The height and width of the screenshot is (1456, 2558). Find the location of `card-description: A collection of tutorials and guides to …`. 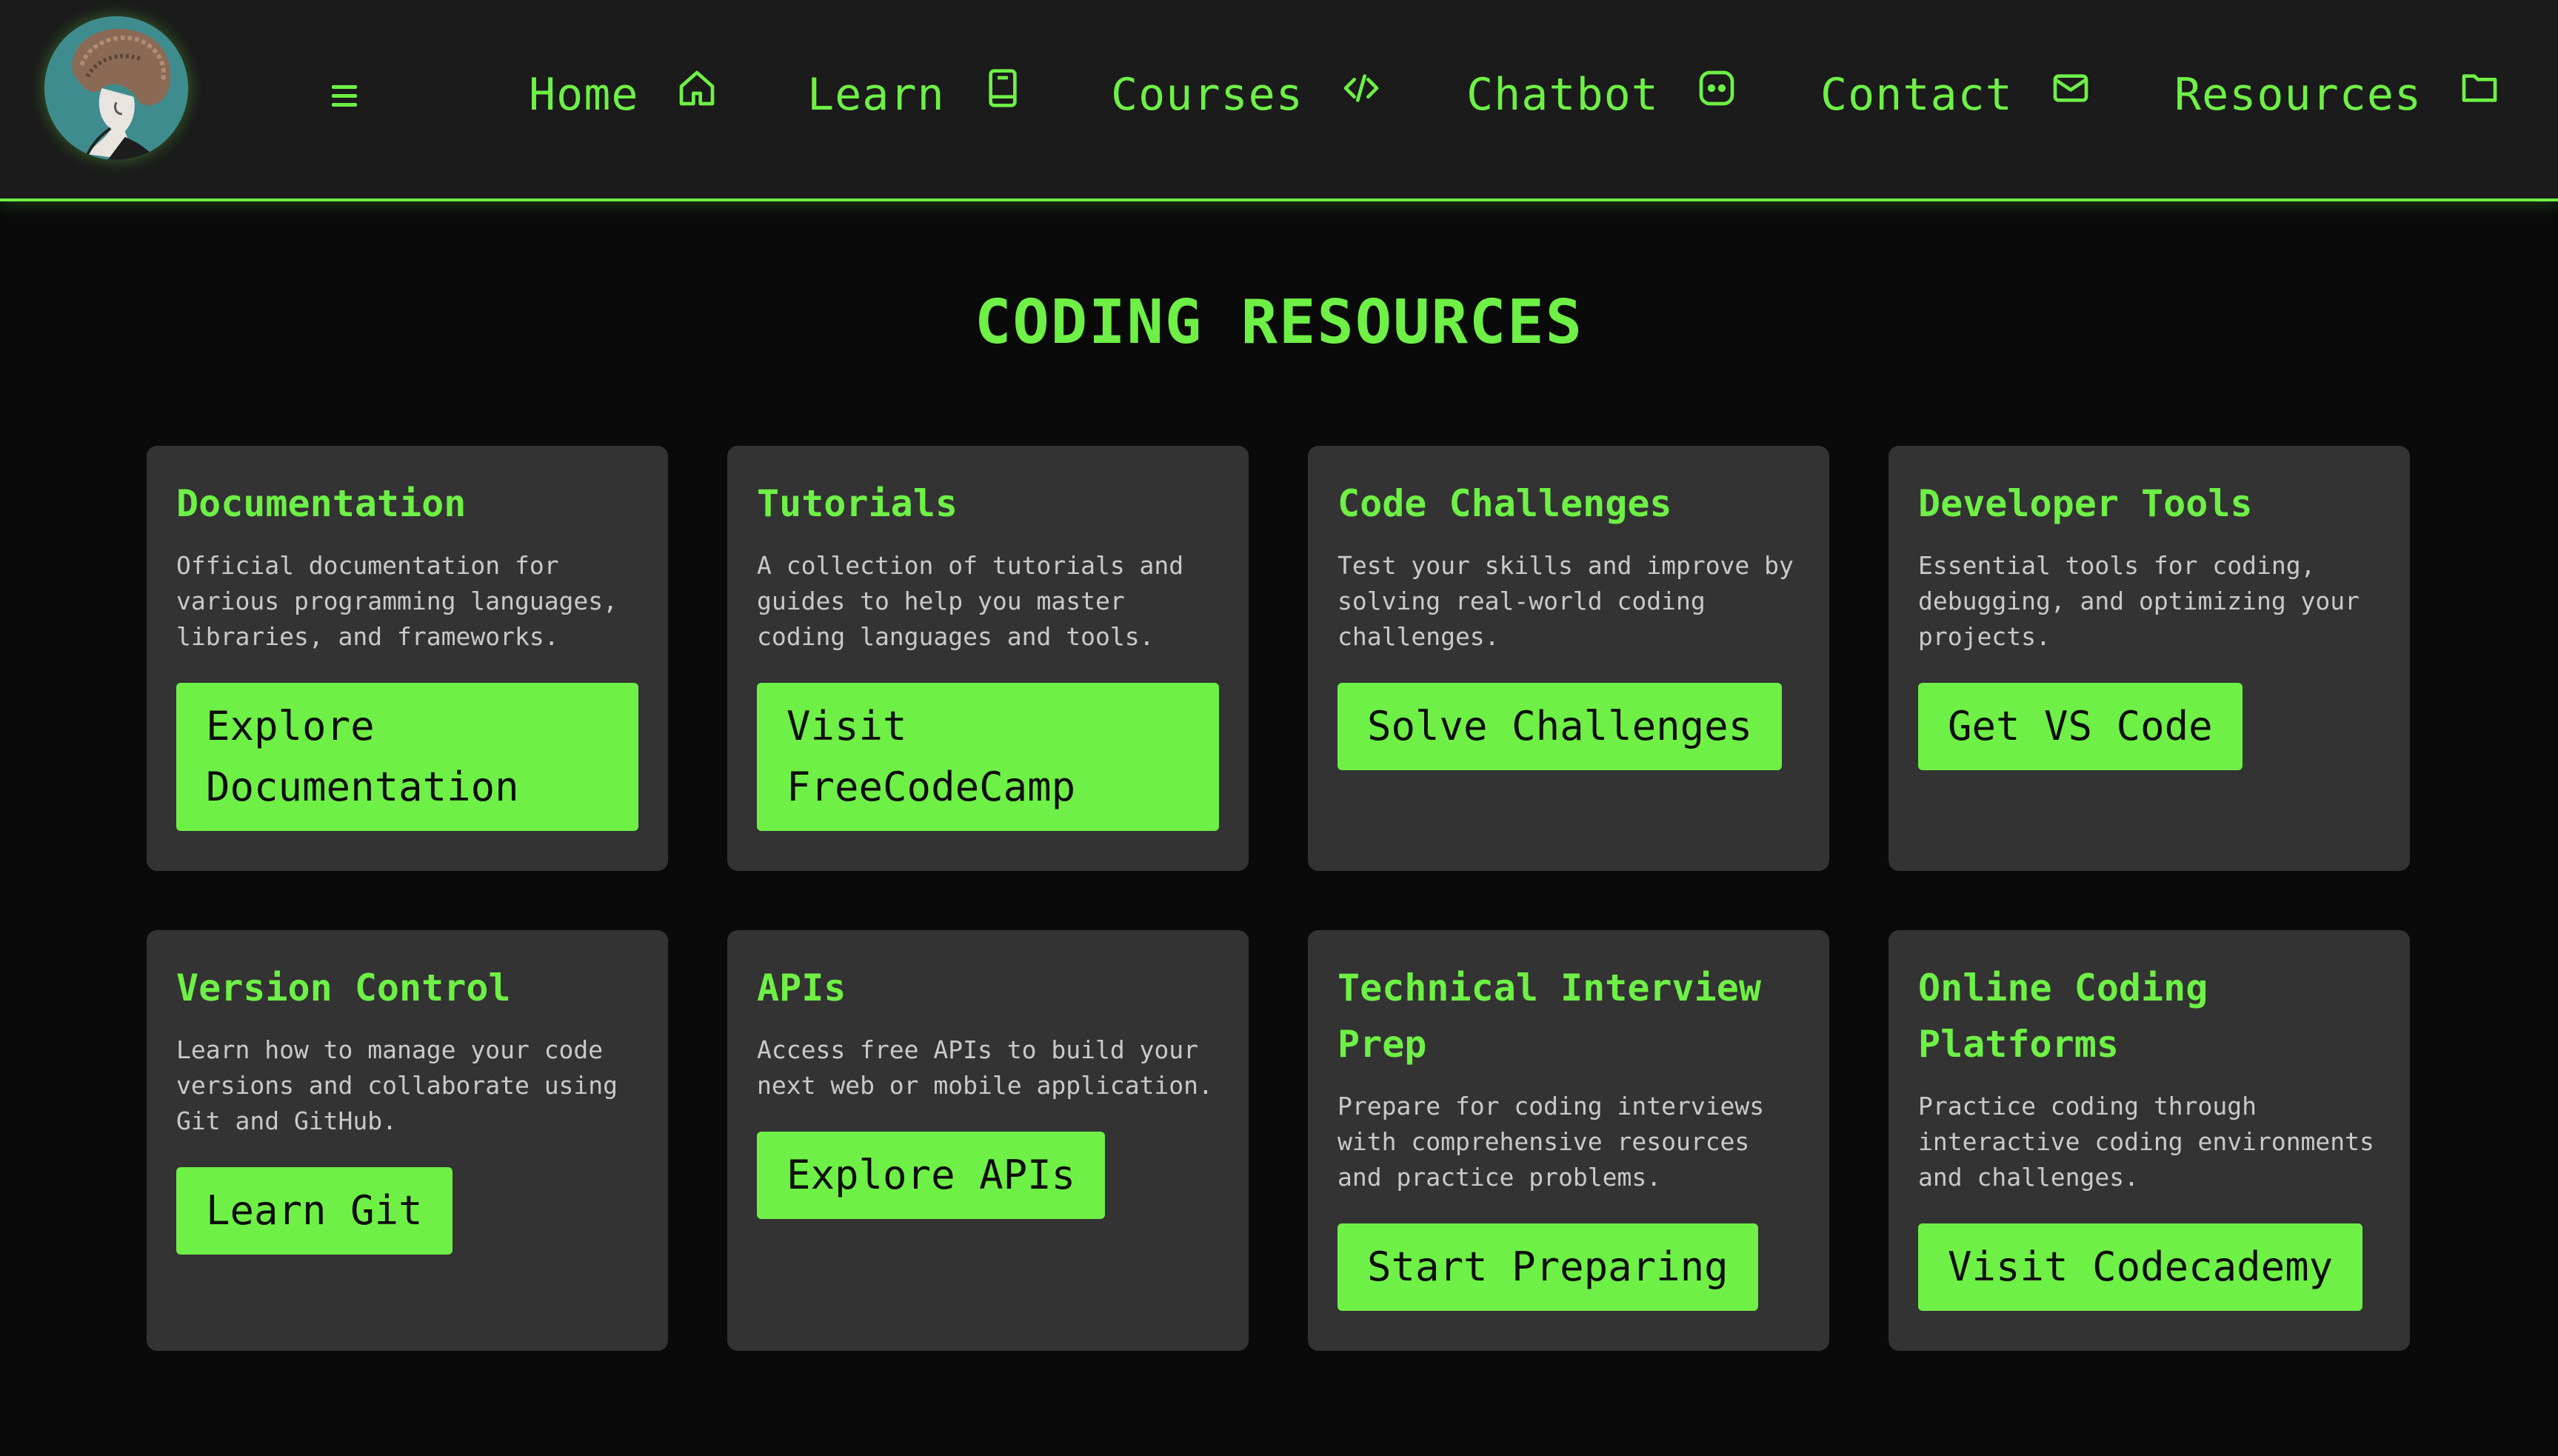

card-description: A collection of tutorials and guides to … is located at coordinates (971, 601).